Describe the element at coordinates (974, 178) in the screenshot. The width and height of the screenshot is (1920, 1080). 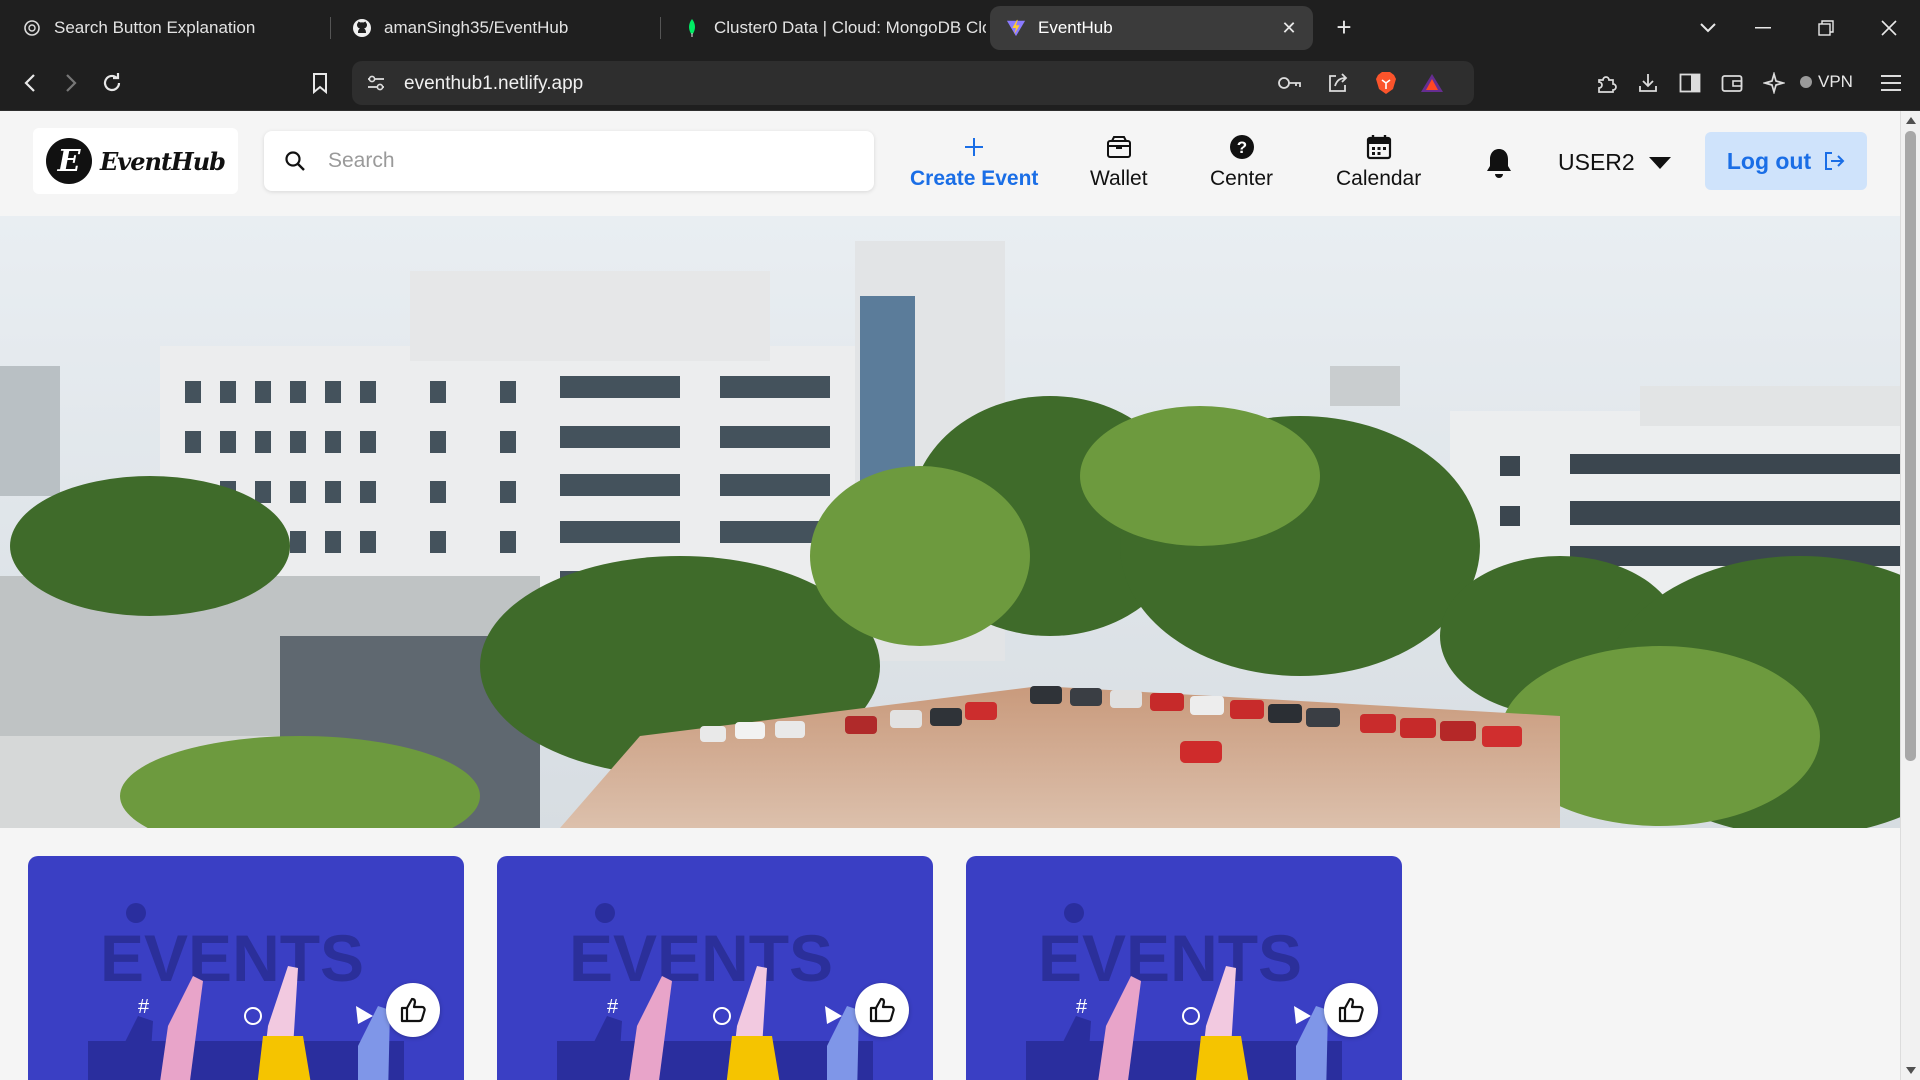
I see `create-event-label: Create Event` at that location.